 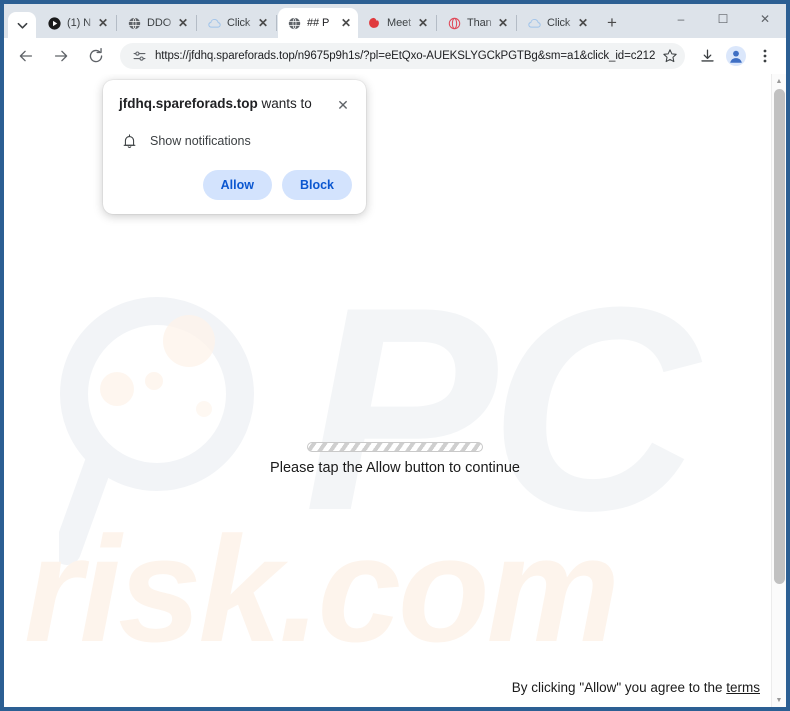 What do you see at coordinates (159, 23) in the screenshot?
I see `tab-label: DDO` at bounding box center [159, 23].